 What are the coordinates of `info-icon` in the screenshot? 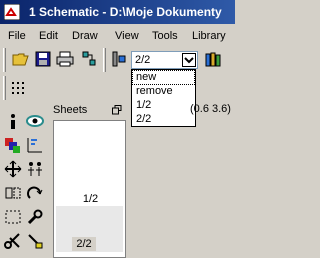 It's located at (13, 121).